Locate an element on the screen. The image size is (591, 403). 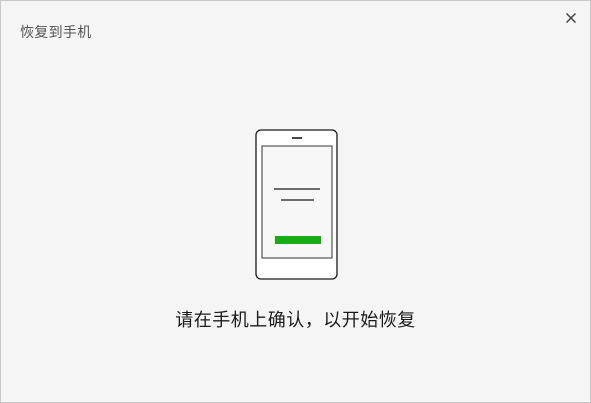
dialog-title: 恢复到手机 is located at coordinates (56, 33).